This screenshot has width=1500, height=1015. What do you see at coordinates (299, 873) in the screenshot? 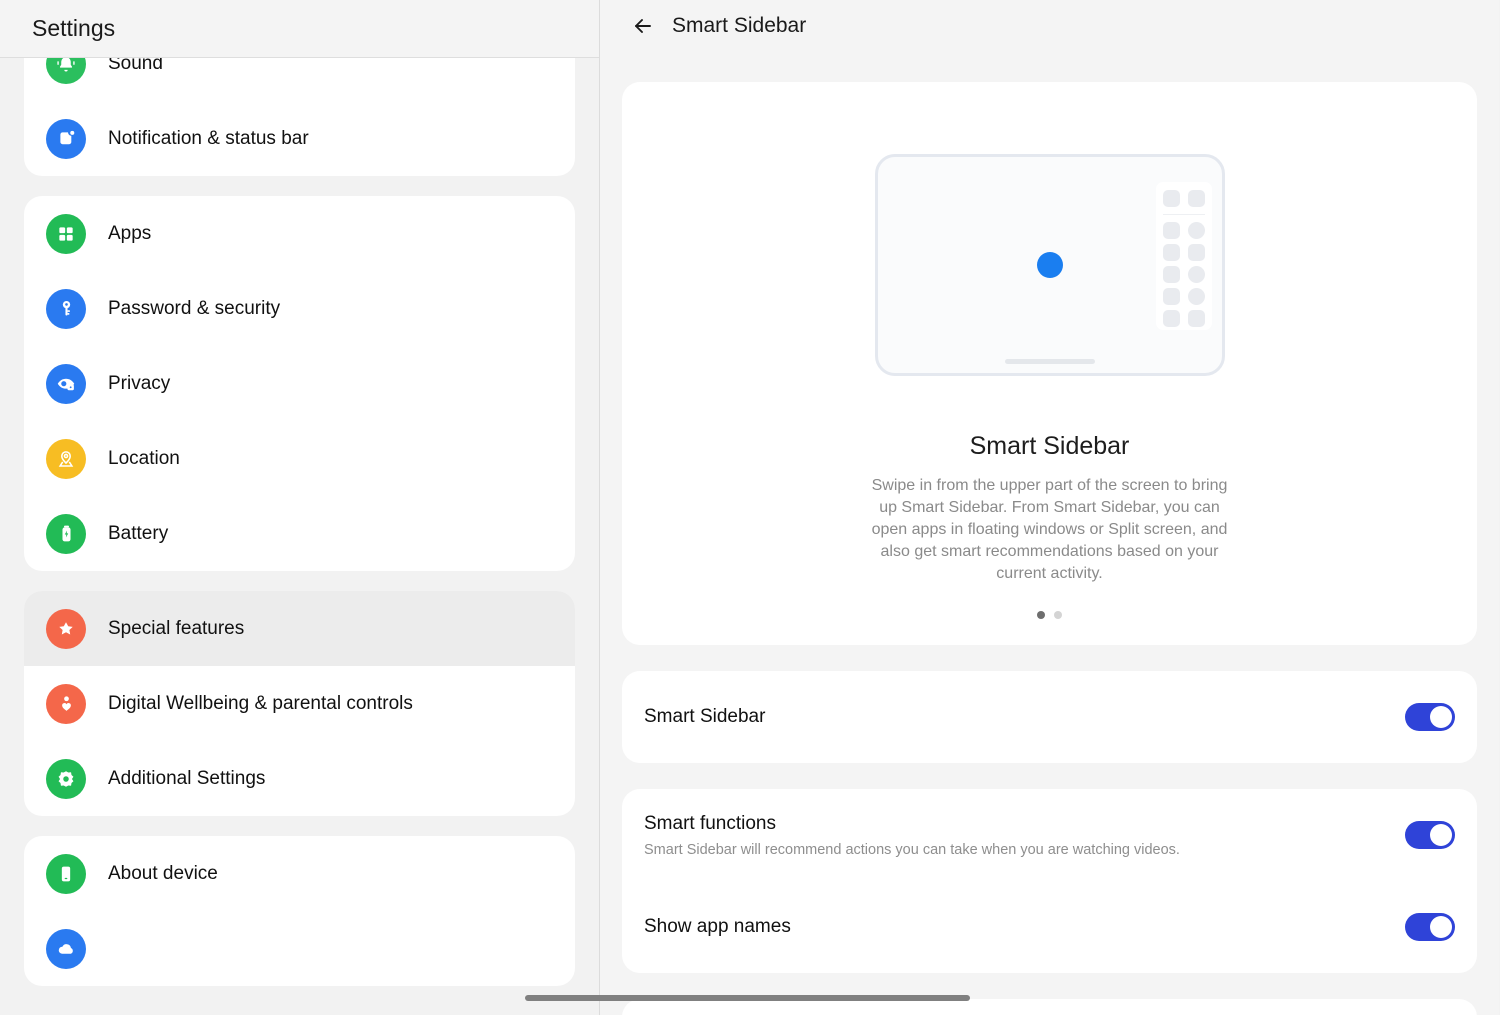
I see `sidebar-item-about-device: About device` at bounding box center [299, 873].